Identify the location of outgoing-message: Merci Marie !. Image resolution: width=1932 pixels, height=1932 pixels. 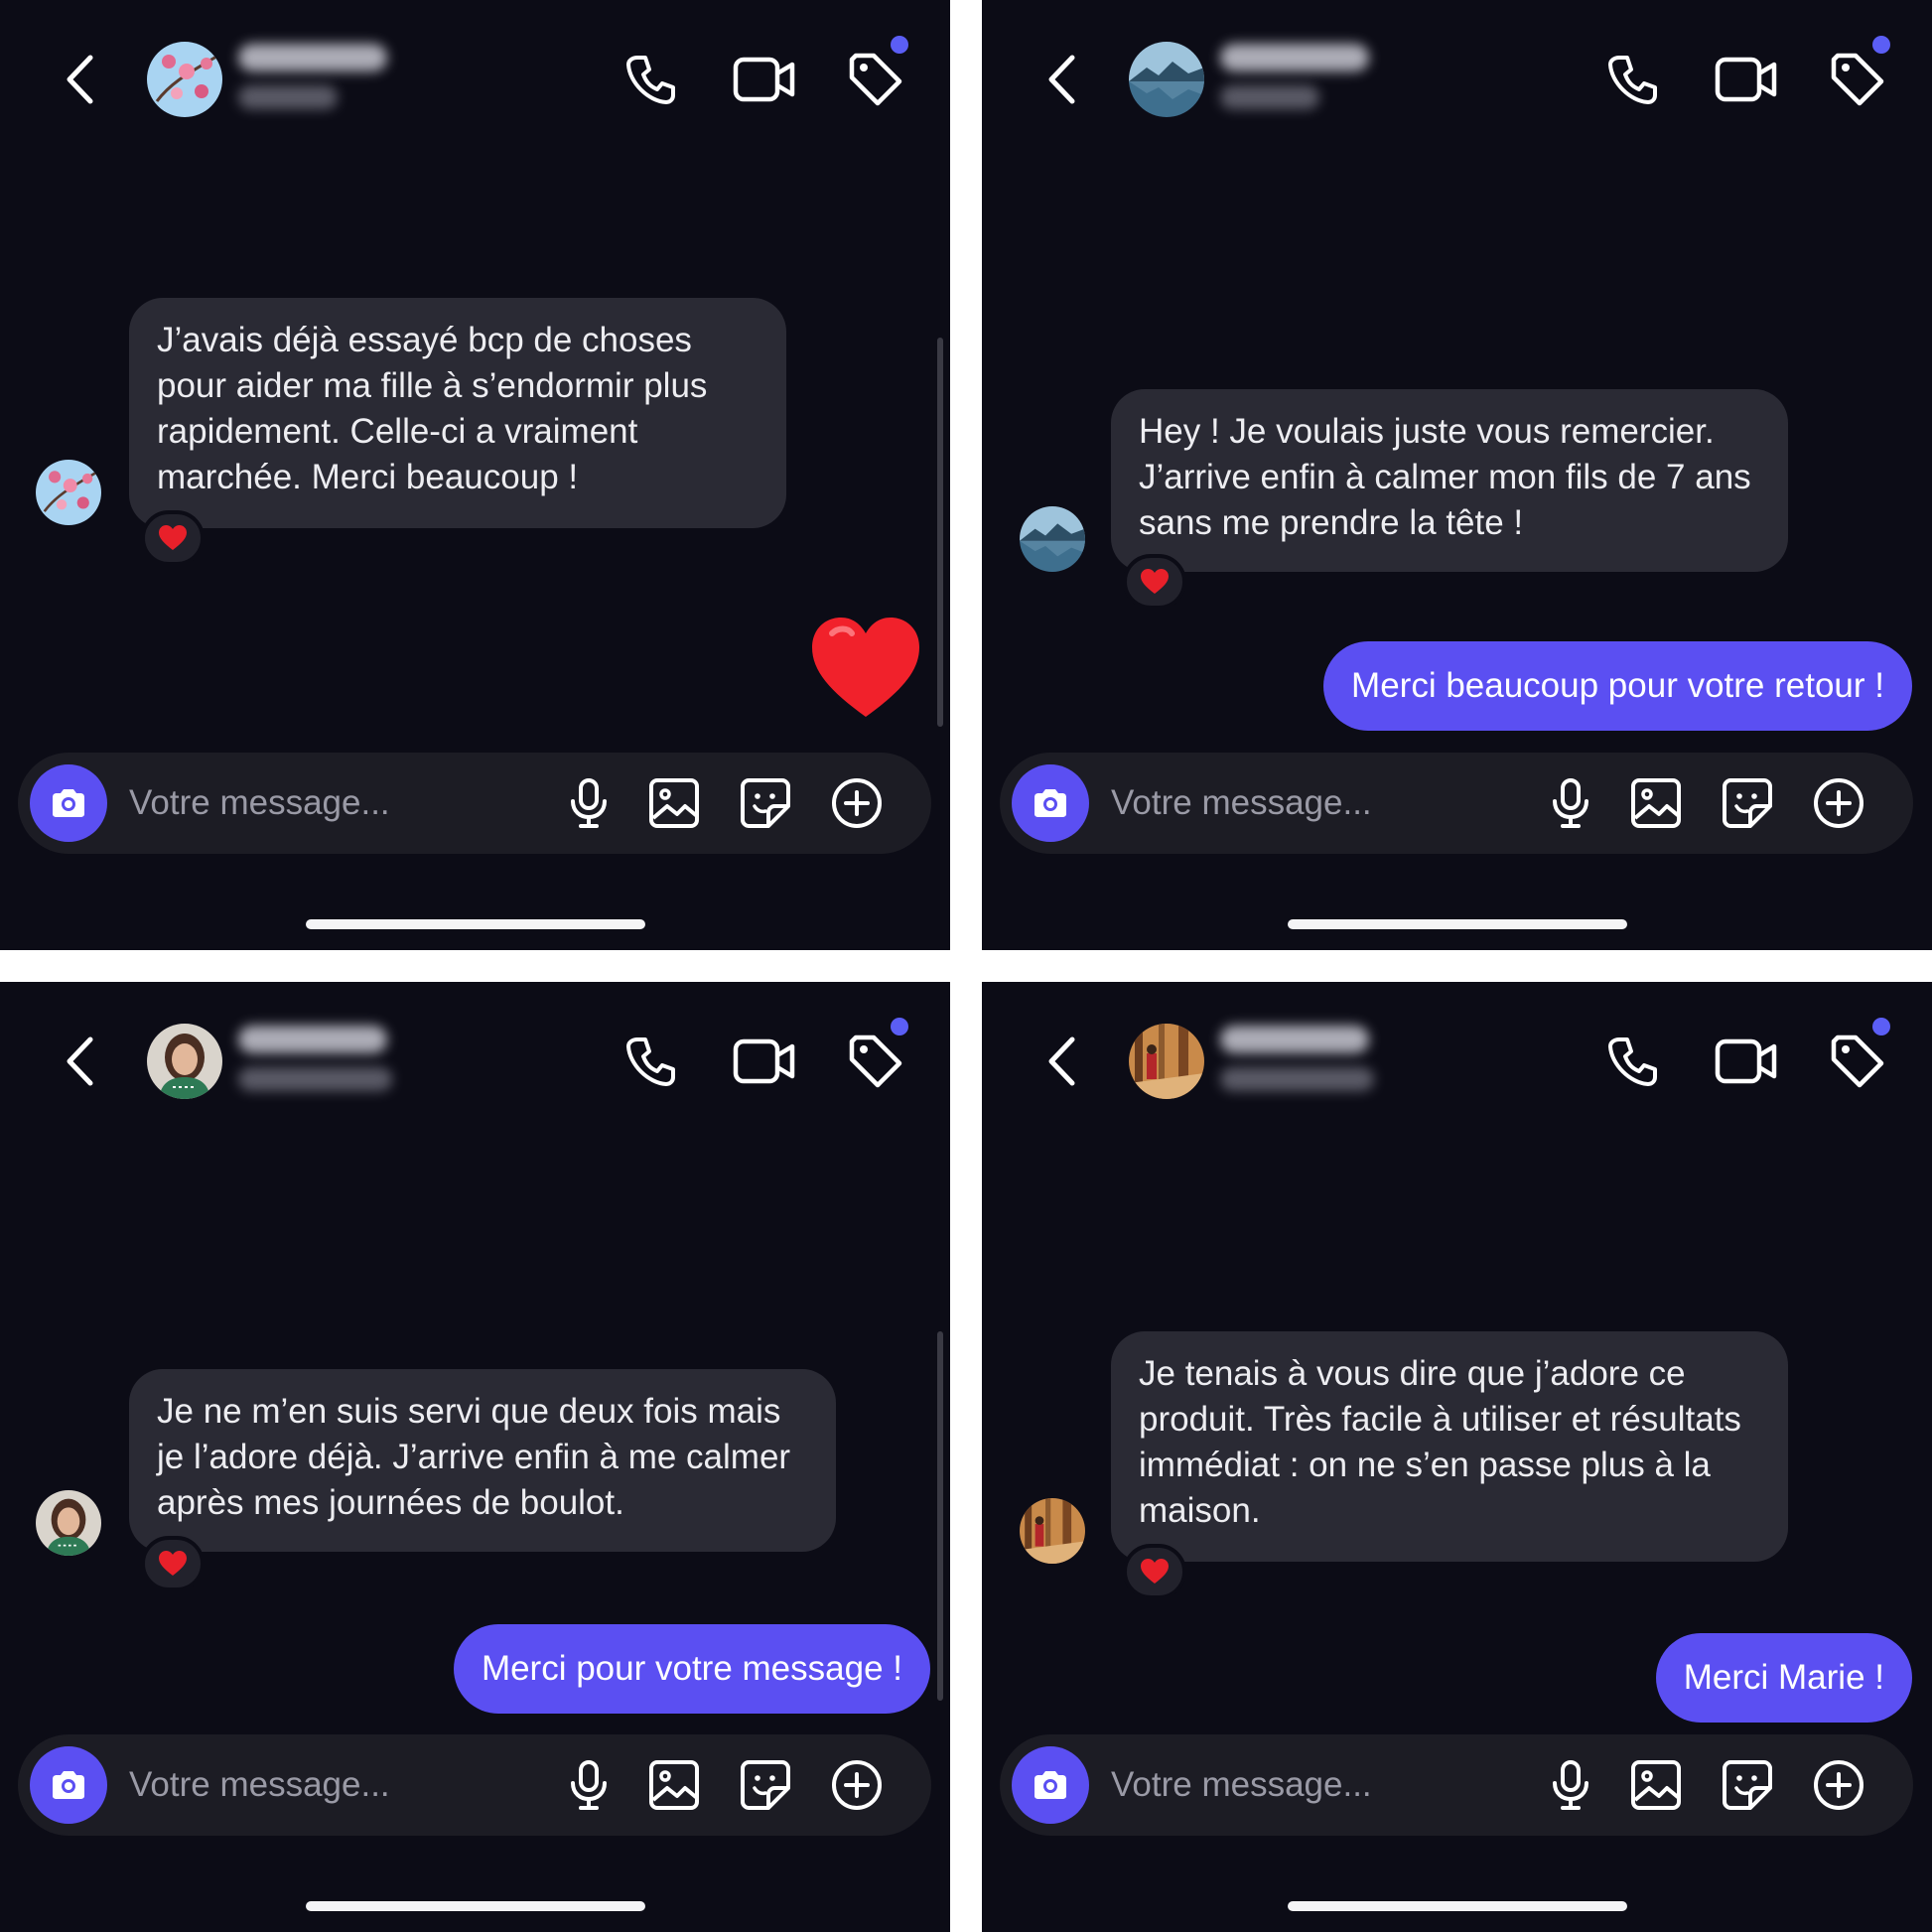
(1783, 1678).